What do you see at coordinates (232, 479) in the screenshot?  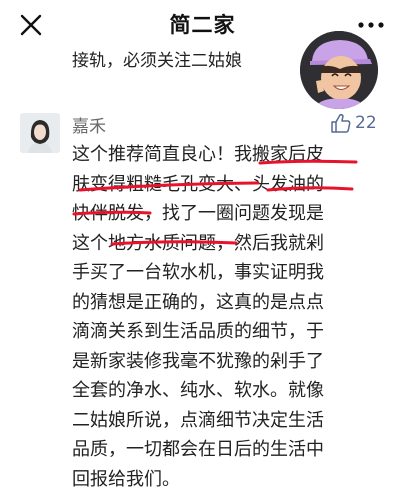 I see `comment-line: 回报给我们。` at bounding box center [232, 479].